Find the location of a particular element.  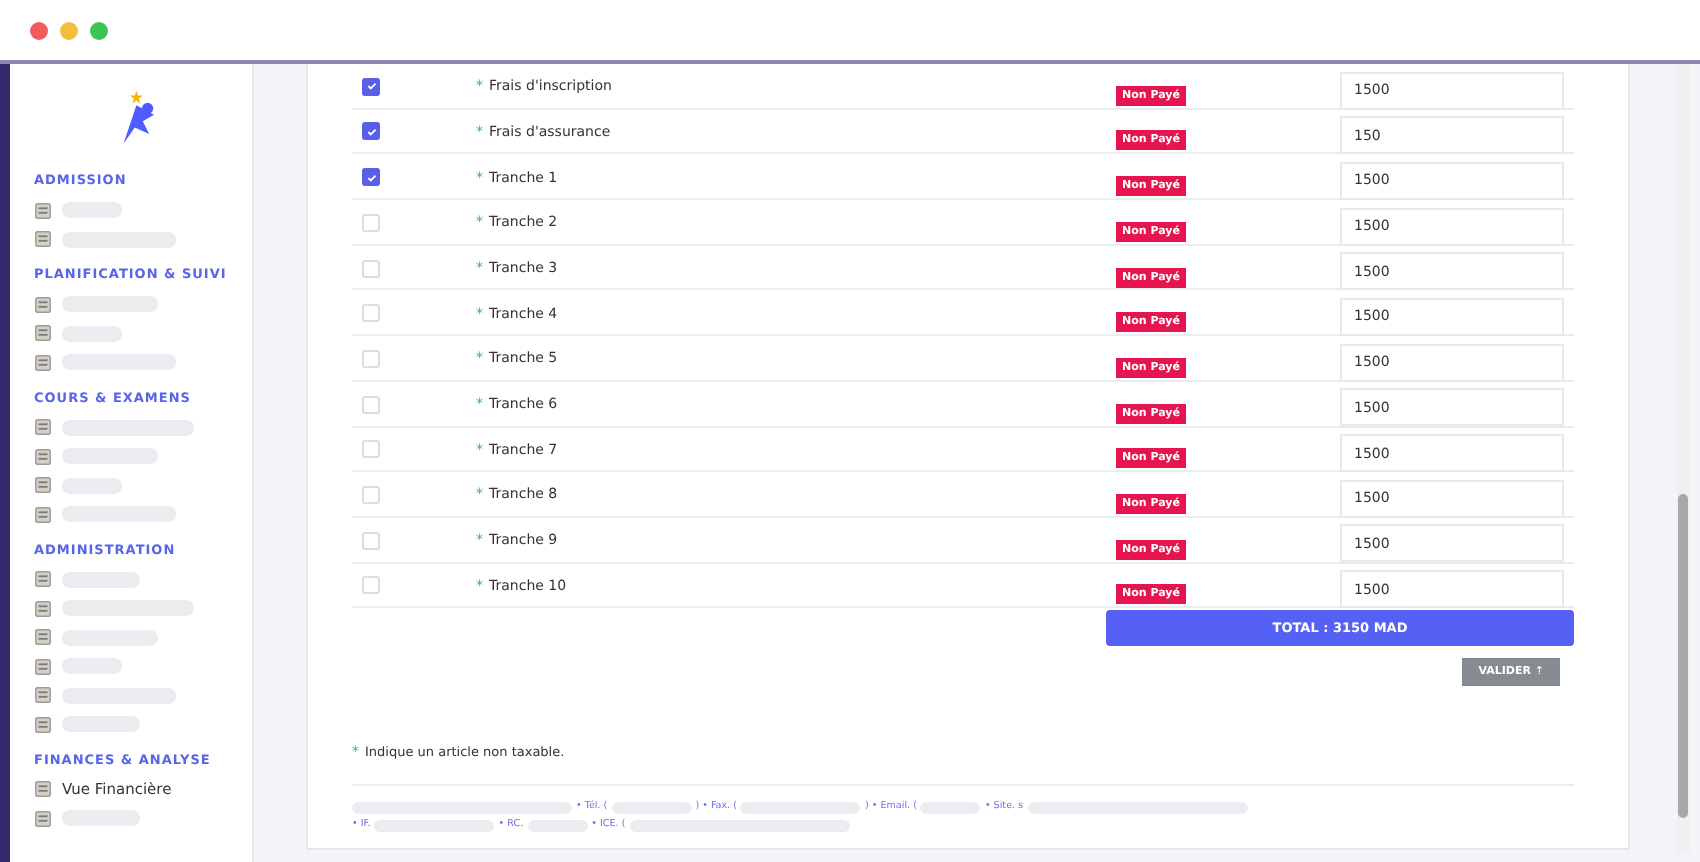

minimize-button is located at coordinates (69, 30).